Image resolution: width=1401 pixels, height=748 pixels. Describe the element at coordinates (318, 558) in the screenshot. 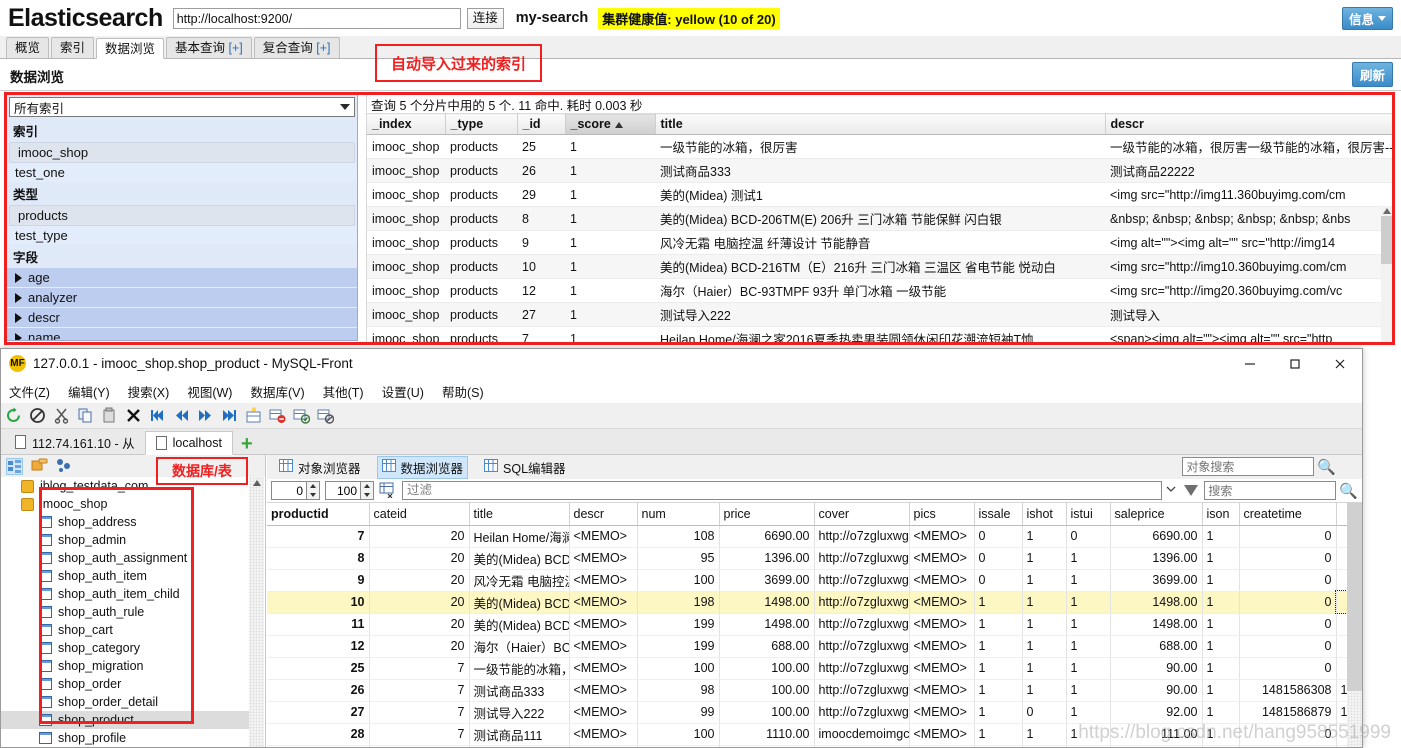

I see `grid-cell-productid: 8` at that location.